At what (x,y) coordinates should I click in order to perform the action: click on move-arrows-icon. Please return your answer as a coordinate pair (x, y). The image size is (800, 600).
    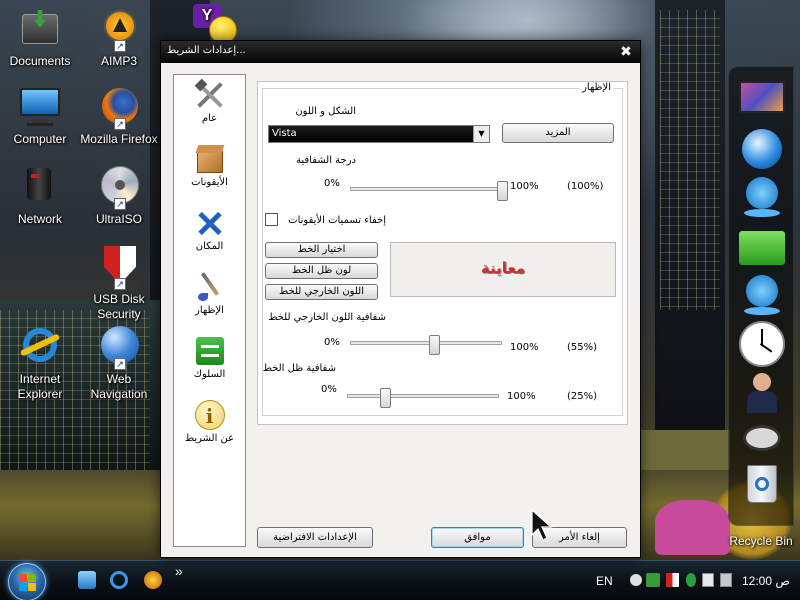
    Looking at the image, I should click on (210, 223).